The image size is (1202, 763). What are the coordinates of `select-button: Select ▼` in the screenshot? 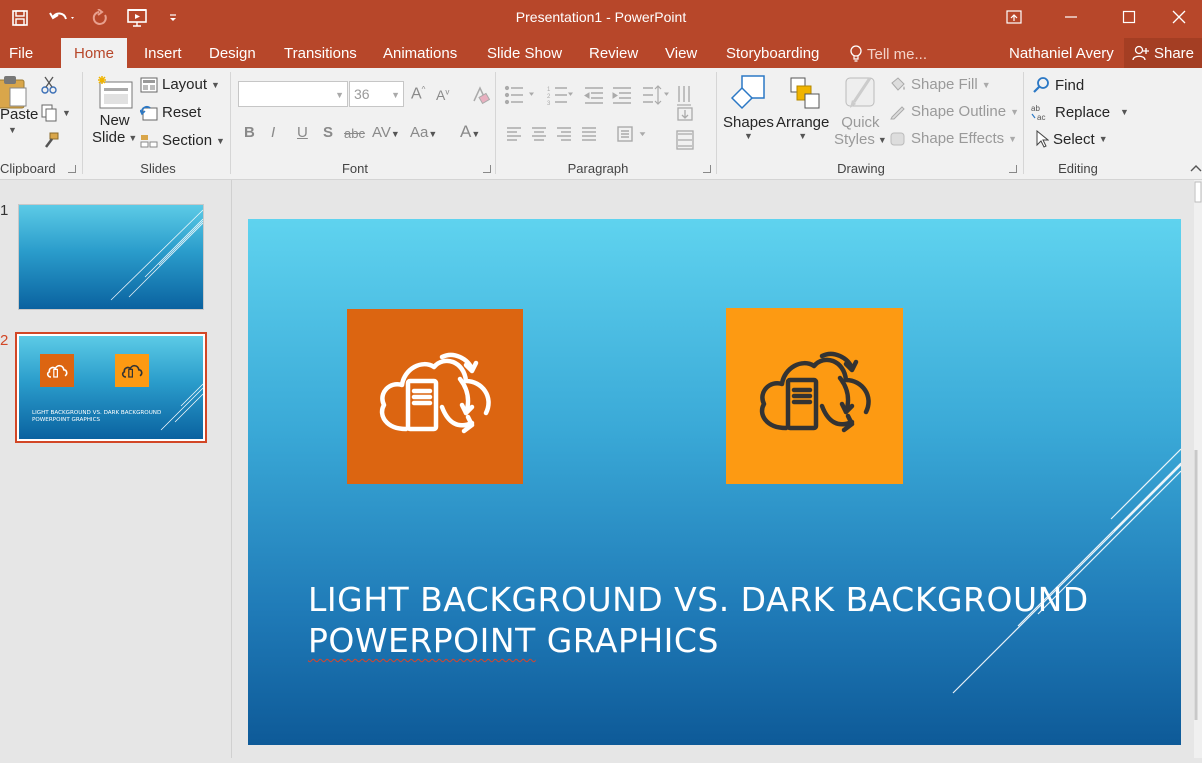 It's located at (1071, 139).